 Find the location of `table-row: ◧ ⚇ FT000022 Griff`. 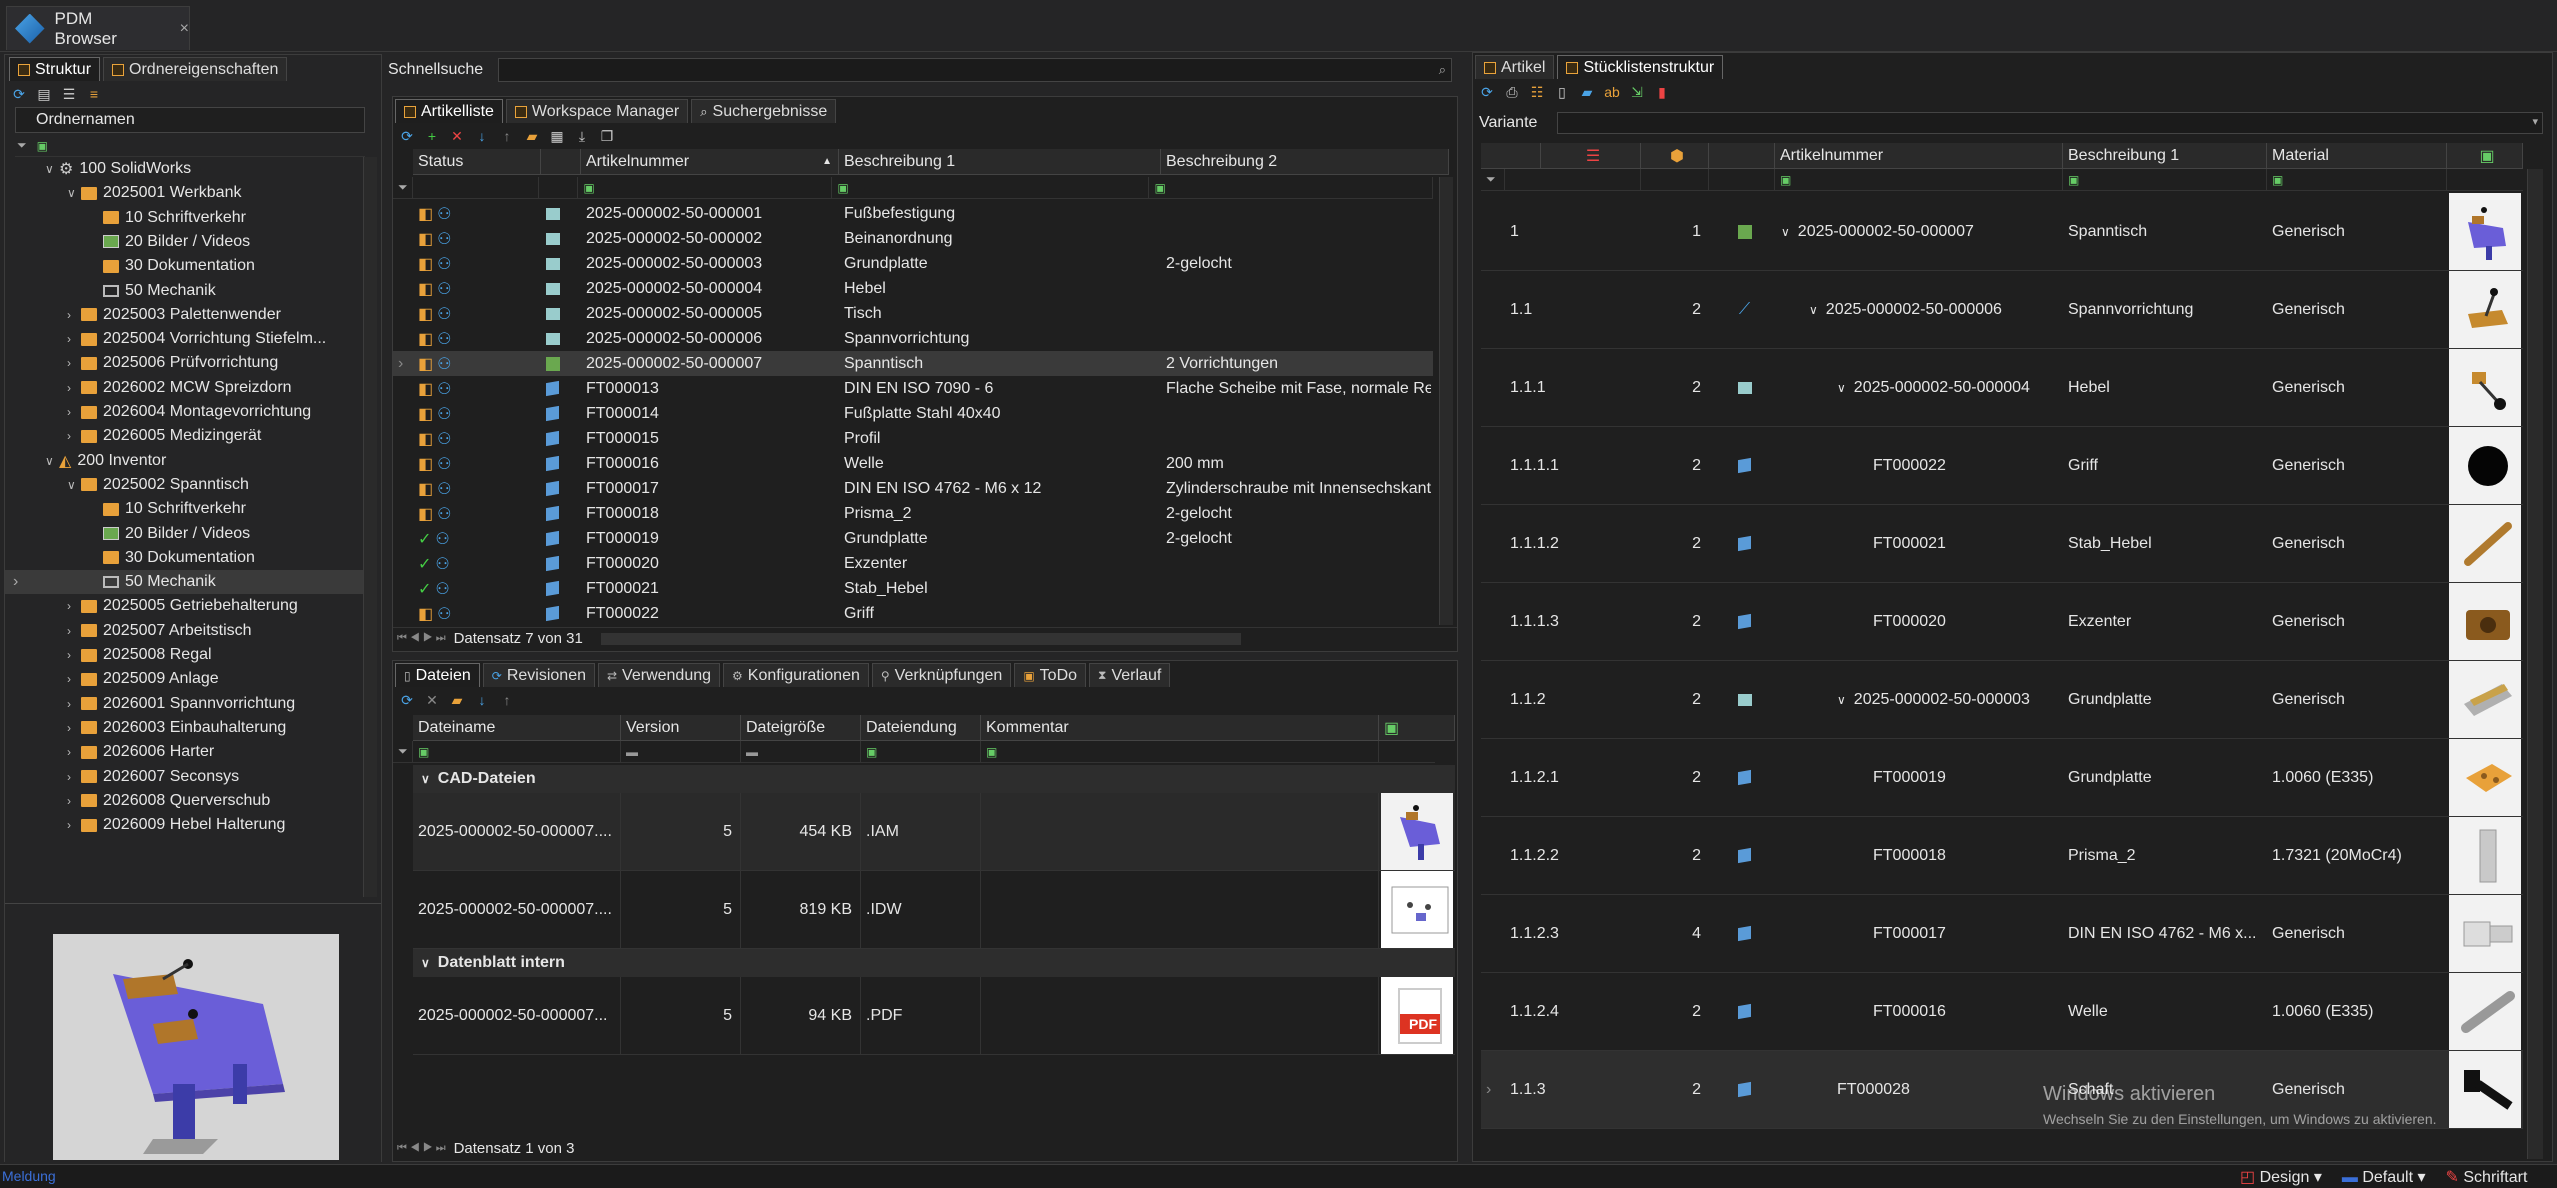

table-row: ◧ ⚇ FT000022 Griff is located at coordinates (913, 613).